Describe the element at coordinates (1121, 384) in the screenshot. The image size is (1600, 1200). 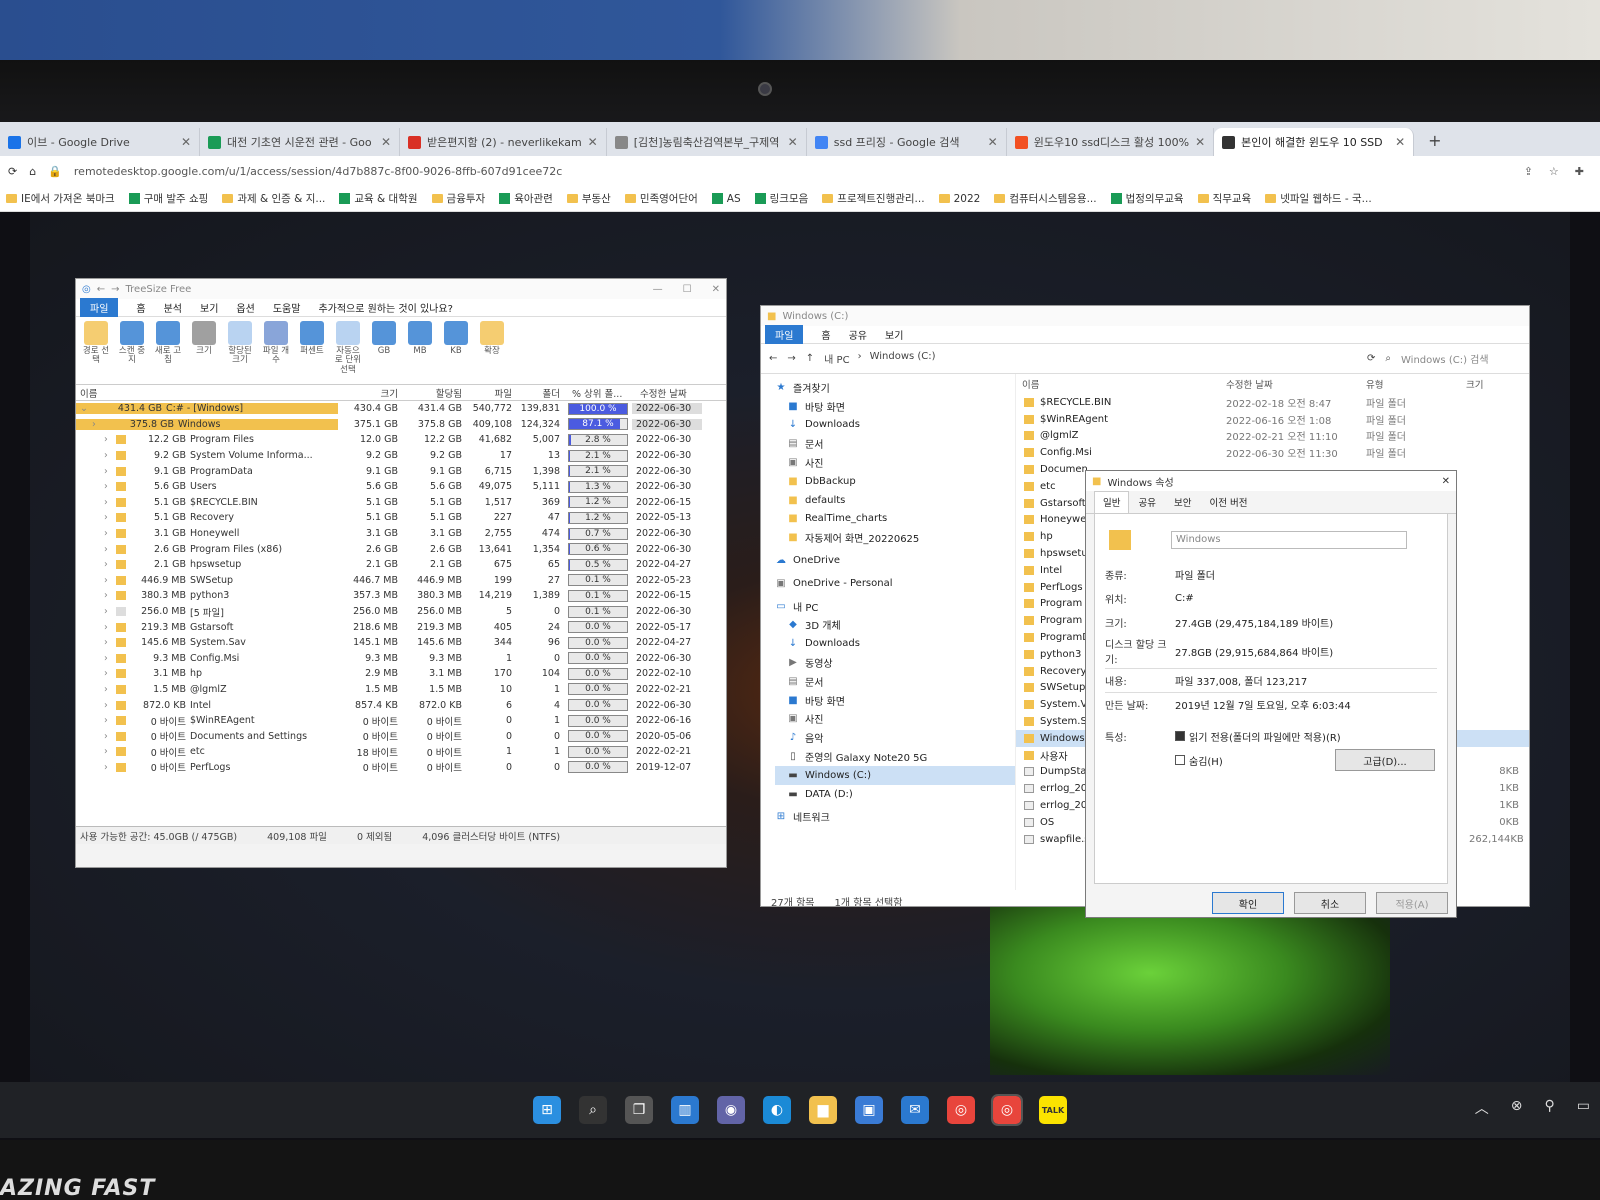
I see `col-file-name: 이름` at that location.